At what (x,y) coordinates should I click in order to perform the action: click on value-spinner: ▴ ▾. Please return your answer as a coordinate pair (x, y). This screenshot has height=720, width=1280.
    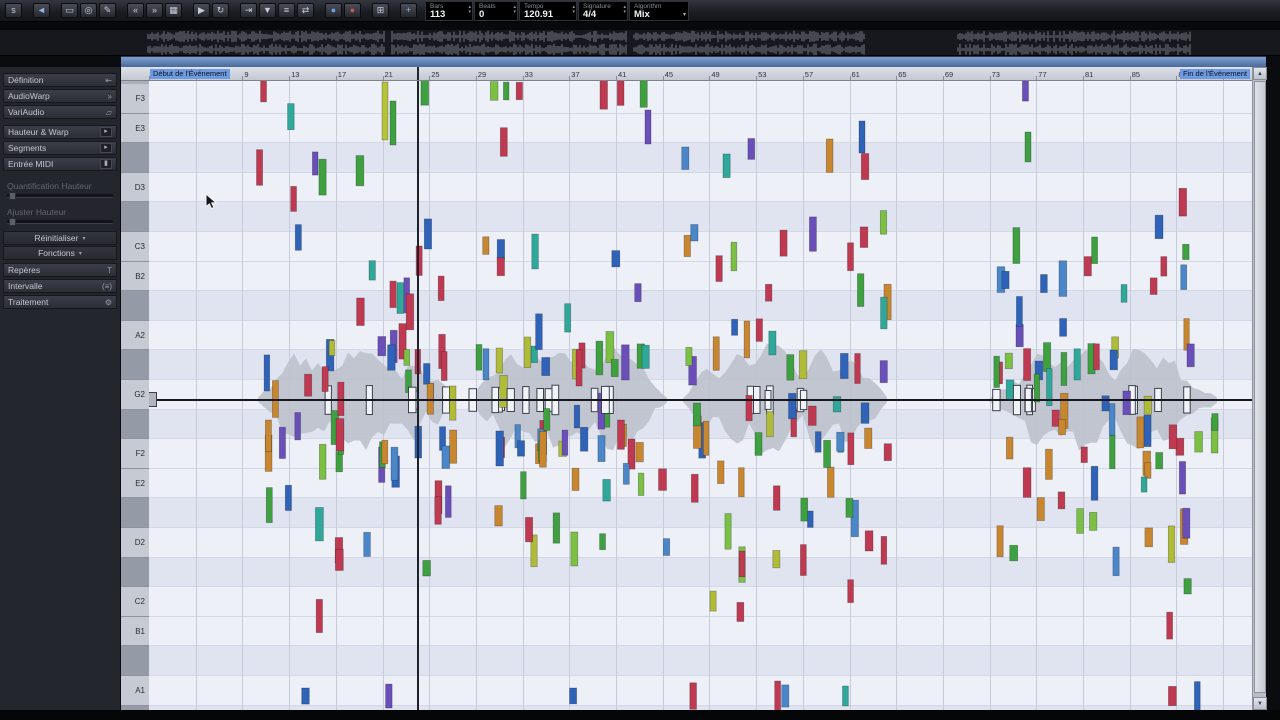
    Looking at the image, I should click on (624, 10).